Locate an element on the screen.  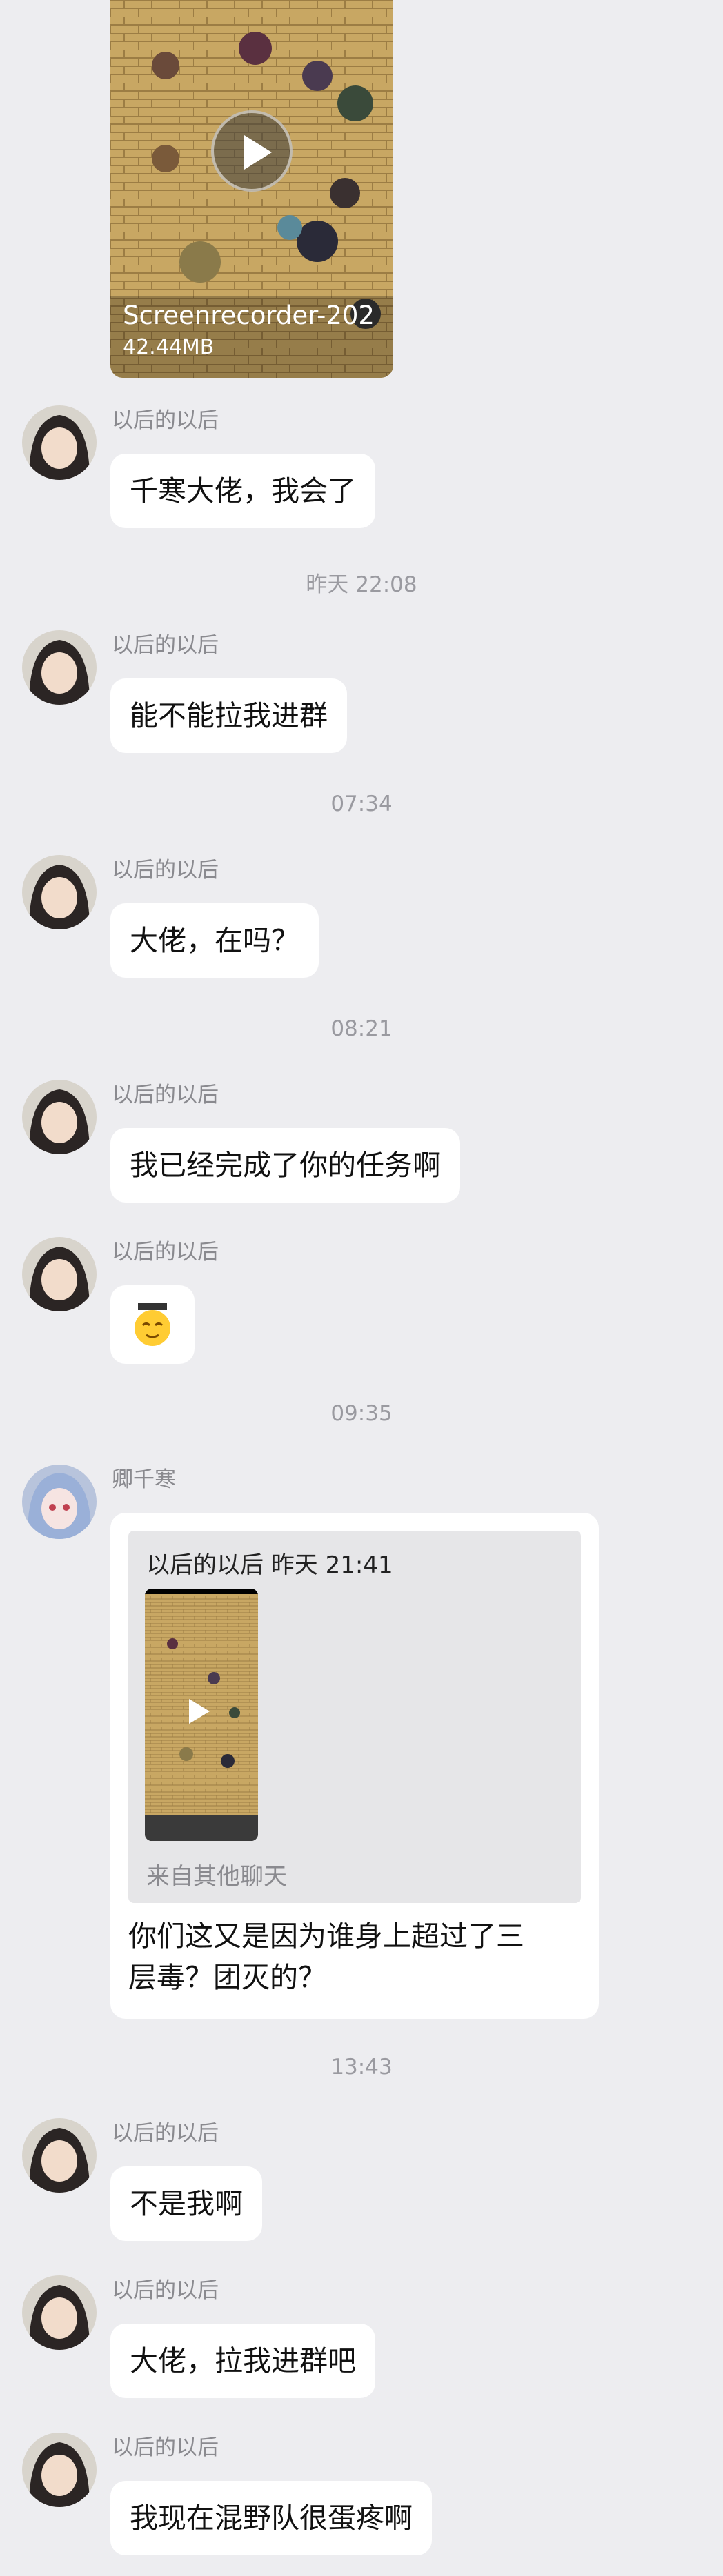
message-text-line: 你们这又是因为谁身上超过了三 is located at coordinates (326, 1936).